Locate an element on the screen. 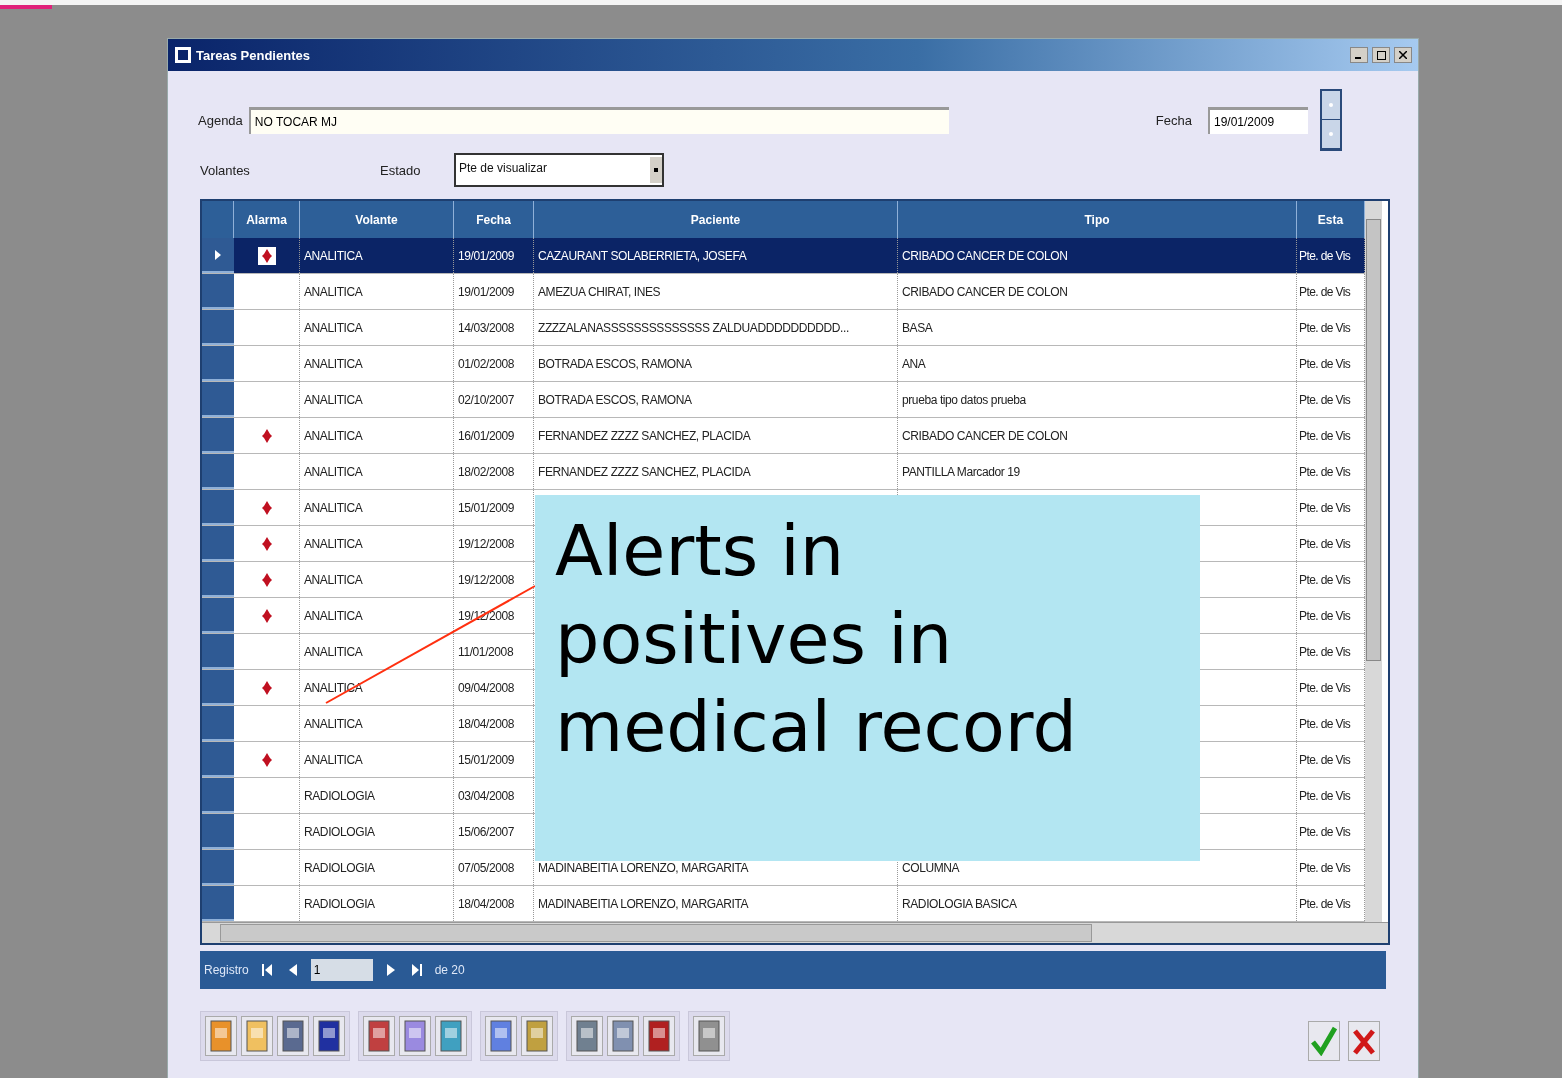 Image resolution: width=1562 pixels, height=1078 pixels. table-cell: BASA is located at coordinates (1097, 327).